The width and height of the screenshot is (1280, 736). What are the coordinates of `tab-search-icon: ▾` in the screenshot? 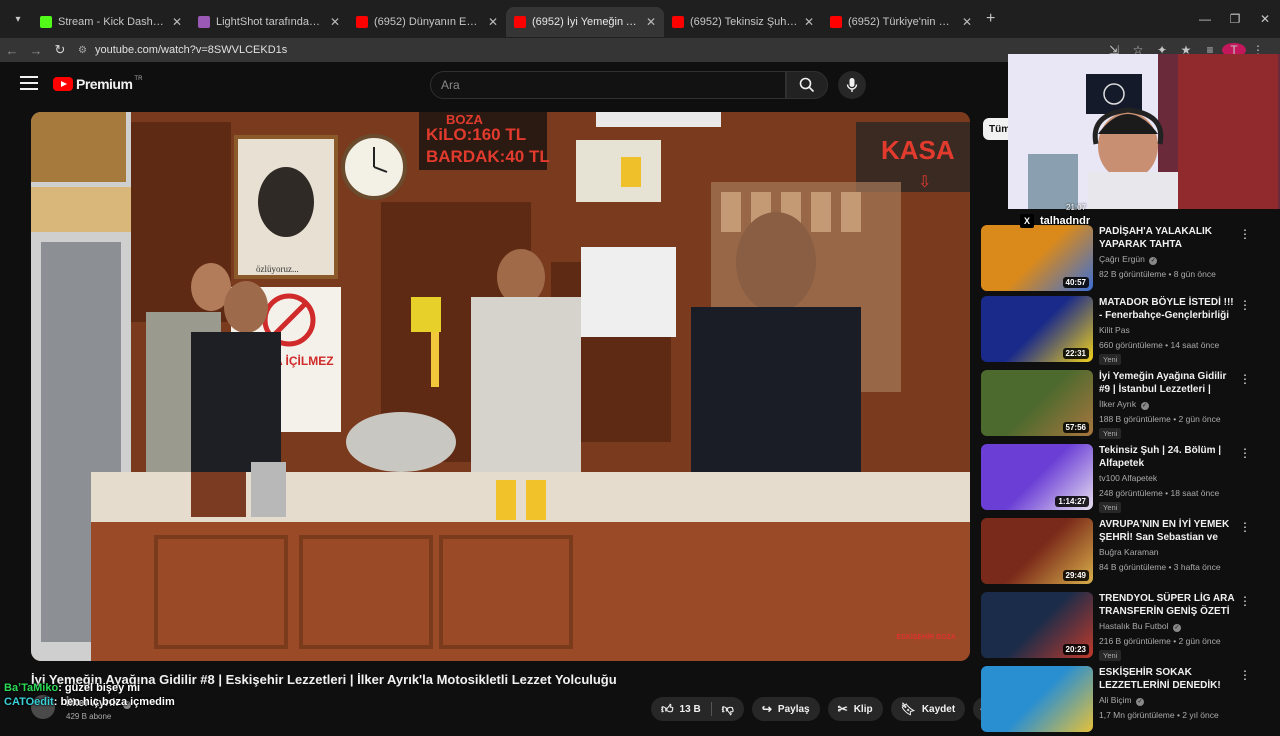 It's located at (18, 19).